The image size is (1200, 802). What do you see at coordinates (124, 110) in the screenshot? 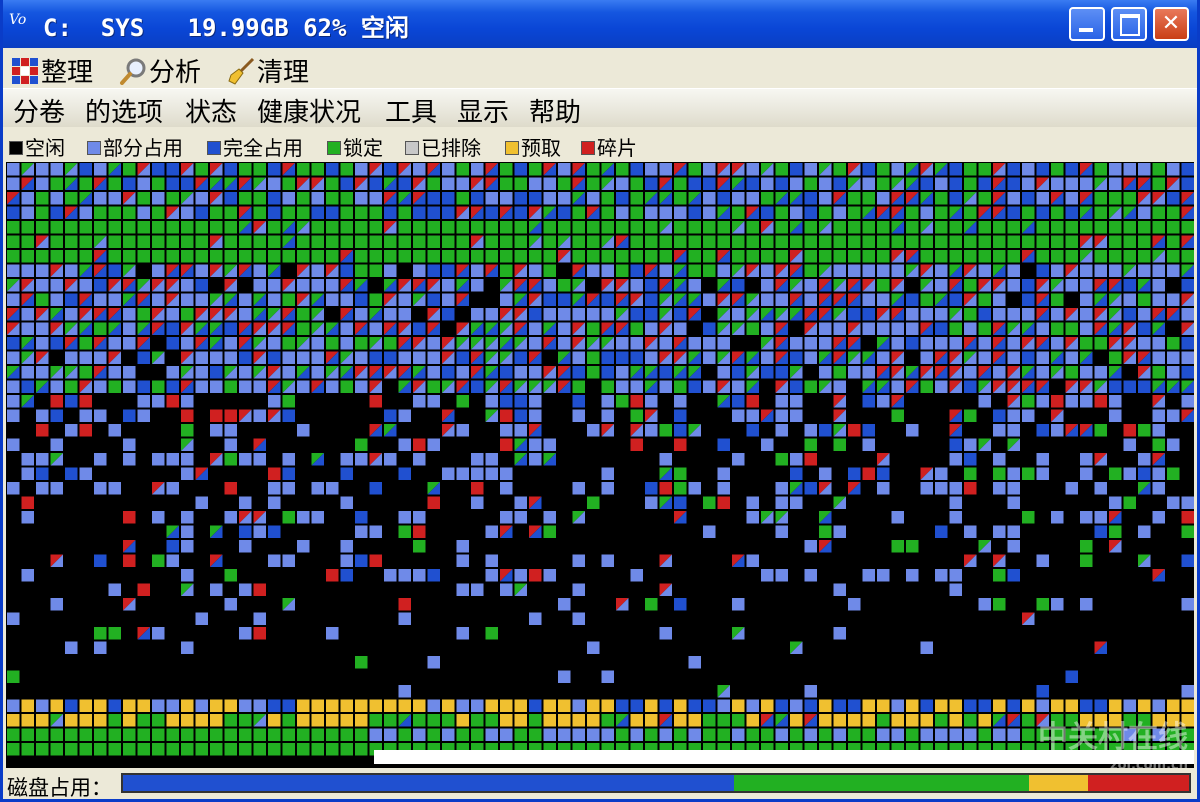
I see `menu-options: 的选项` at bounding box center [124, 110].